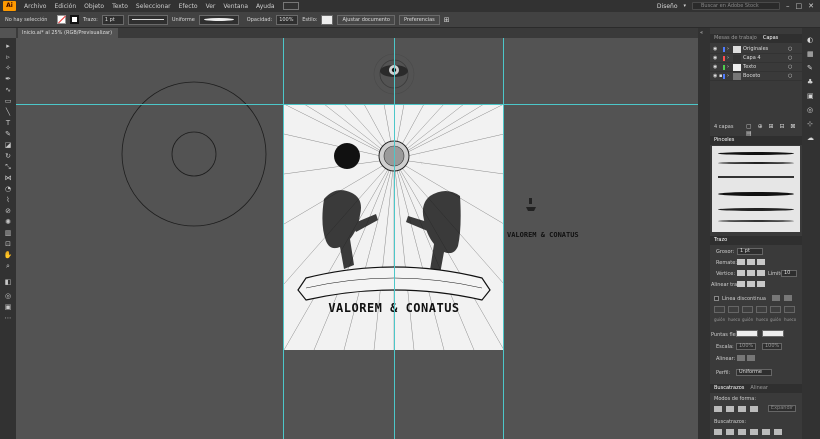 This screenshot has width=820, height=439. Describe the element at coordinates (235, 6) in the screenshot. I see `menu-ventana: Ventana` at that location.